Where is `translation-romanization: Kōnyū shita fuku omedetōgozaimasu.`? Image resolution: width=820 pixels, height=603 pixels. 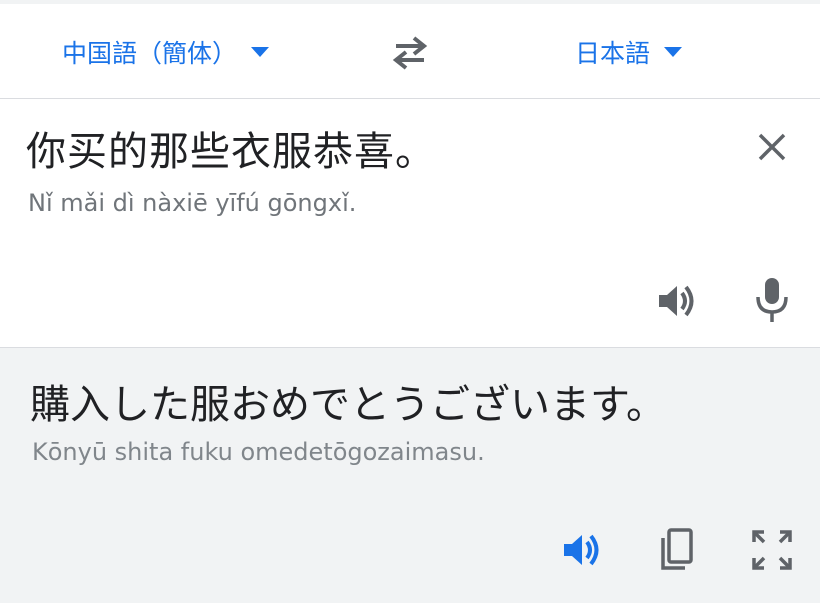
translation-romanization: Kōnyū shita fuku omedetōgozaimasu. is located at coordinates (258, 452).